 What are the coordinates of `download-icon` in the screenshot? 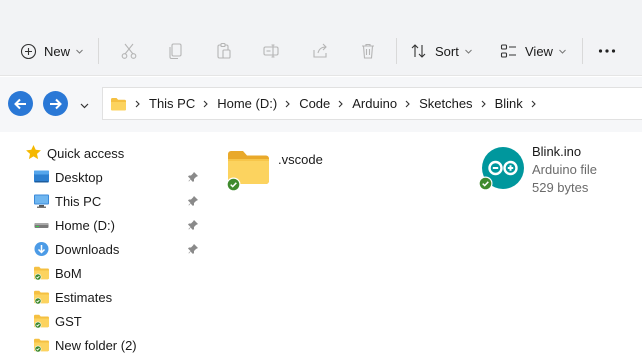 It's located at (41, 249).